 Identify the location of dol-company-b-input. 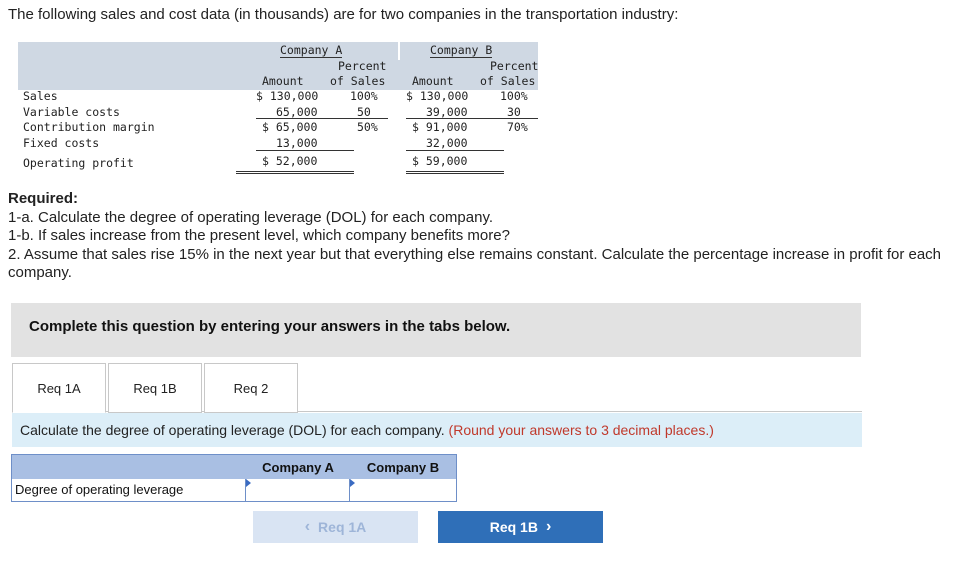
(403, 490).